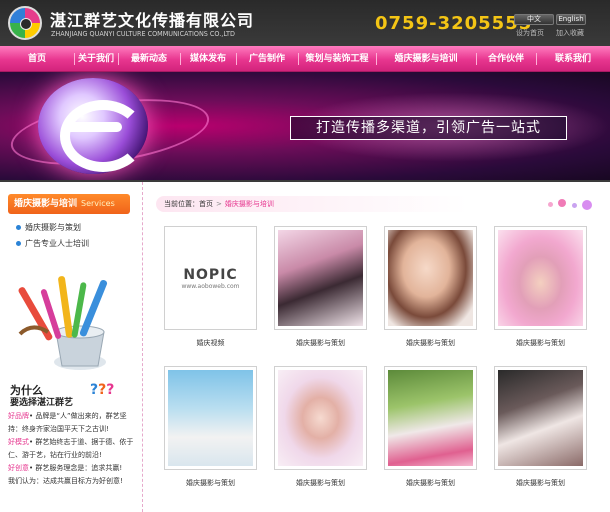 This screenshot has width=610, height=512. Describe the element at coordinates (428, 128) in the screenshot. I see `banner-slogan: 打造传播多渠道，引领广告一站式` at that location.